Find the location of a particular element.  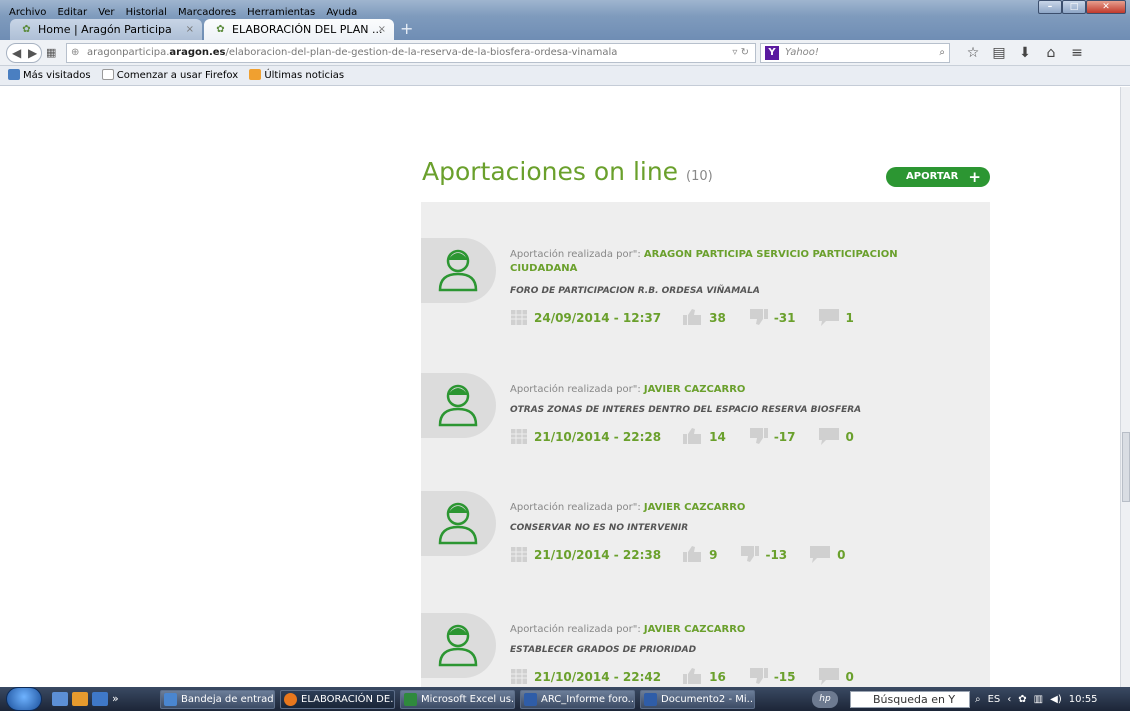

thumbs-down-icon is located at coordinates (758, 318).